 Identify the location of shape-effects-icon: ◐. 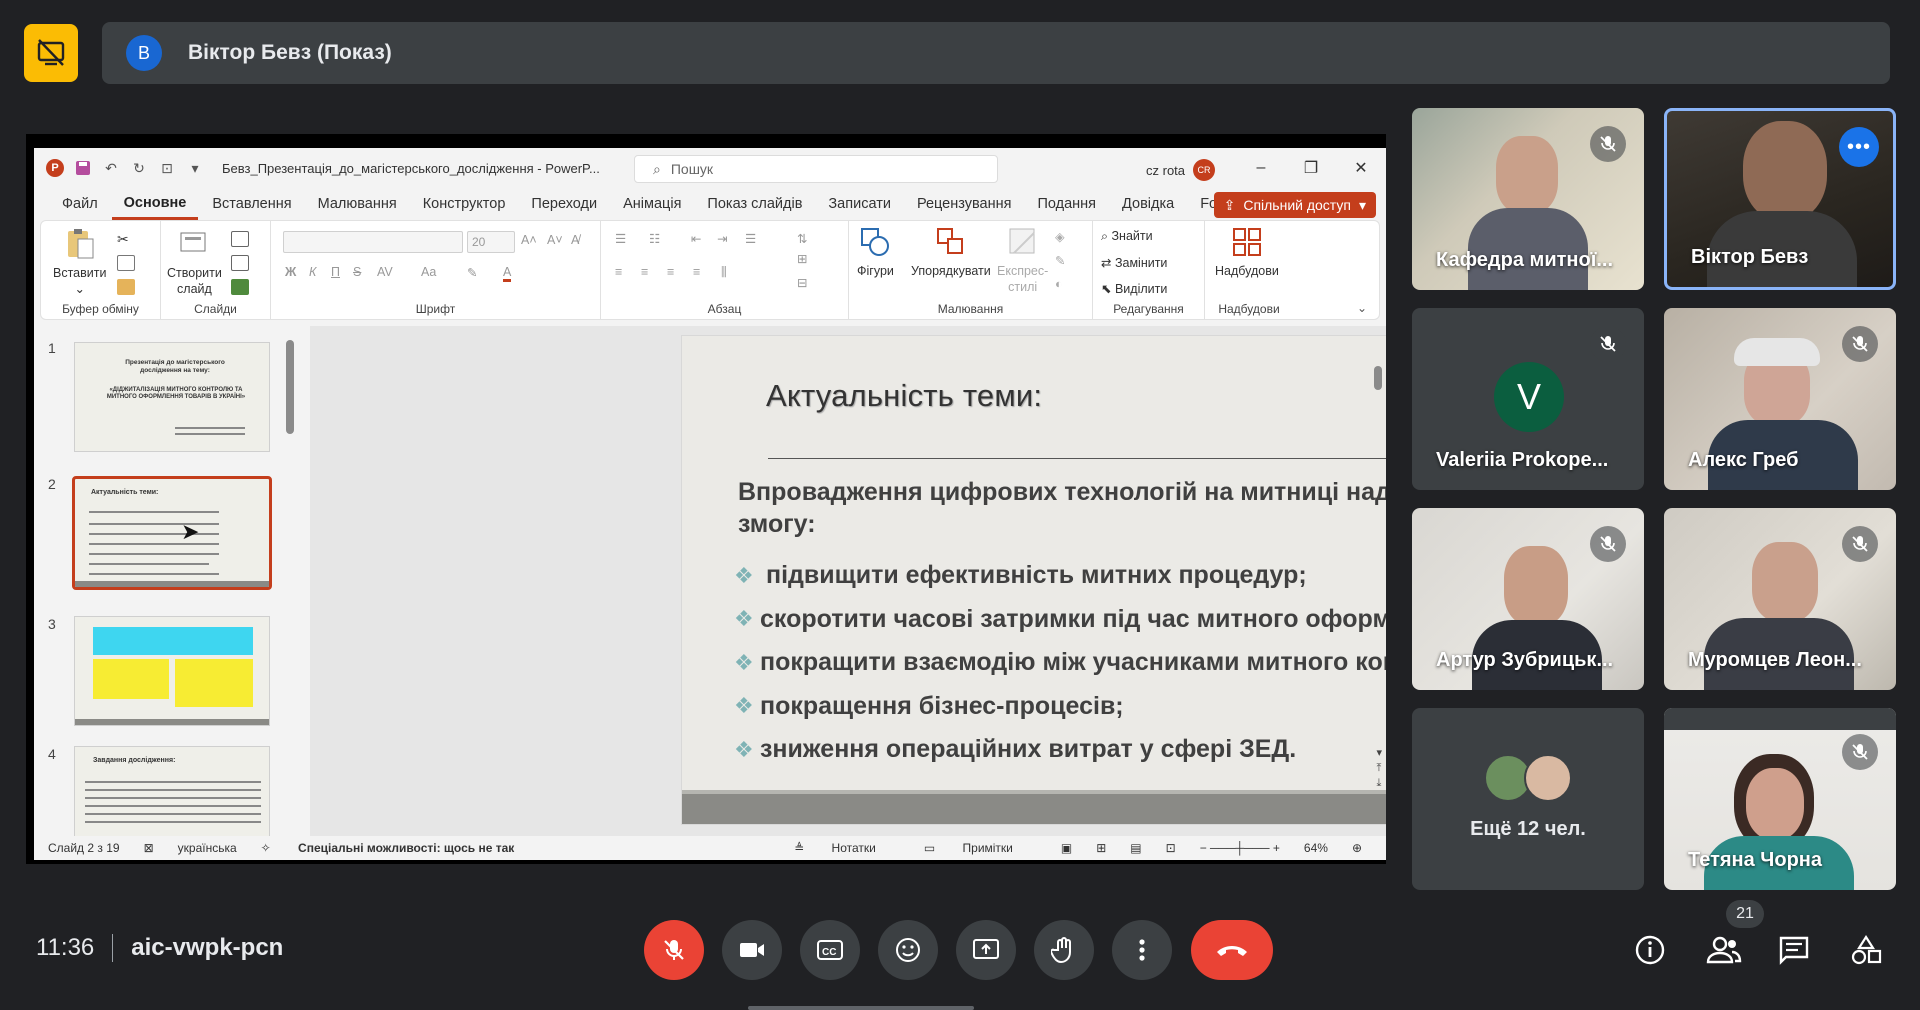
(1059, 284).